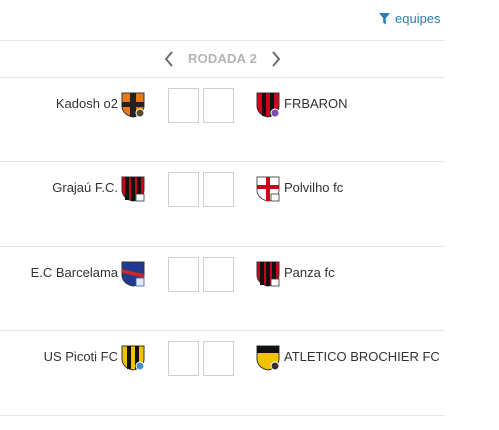 The image size is (499, 430). I want to click on home-team-name: Kadosh o2, so click(87, 103).